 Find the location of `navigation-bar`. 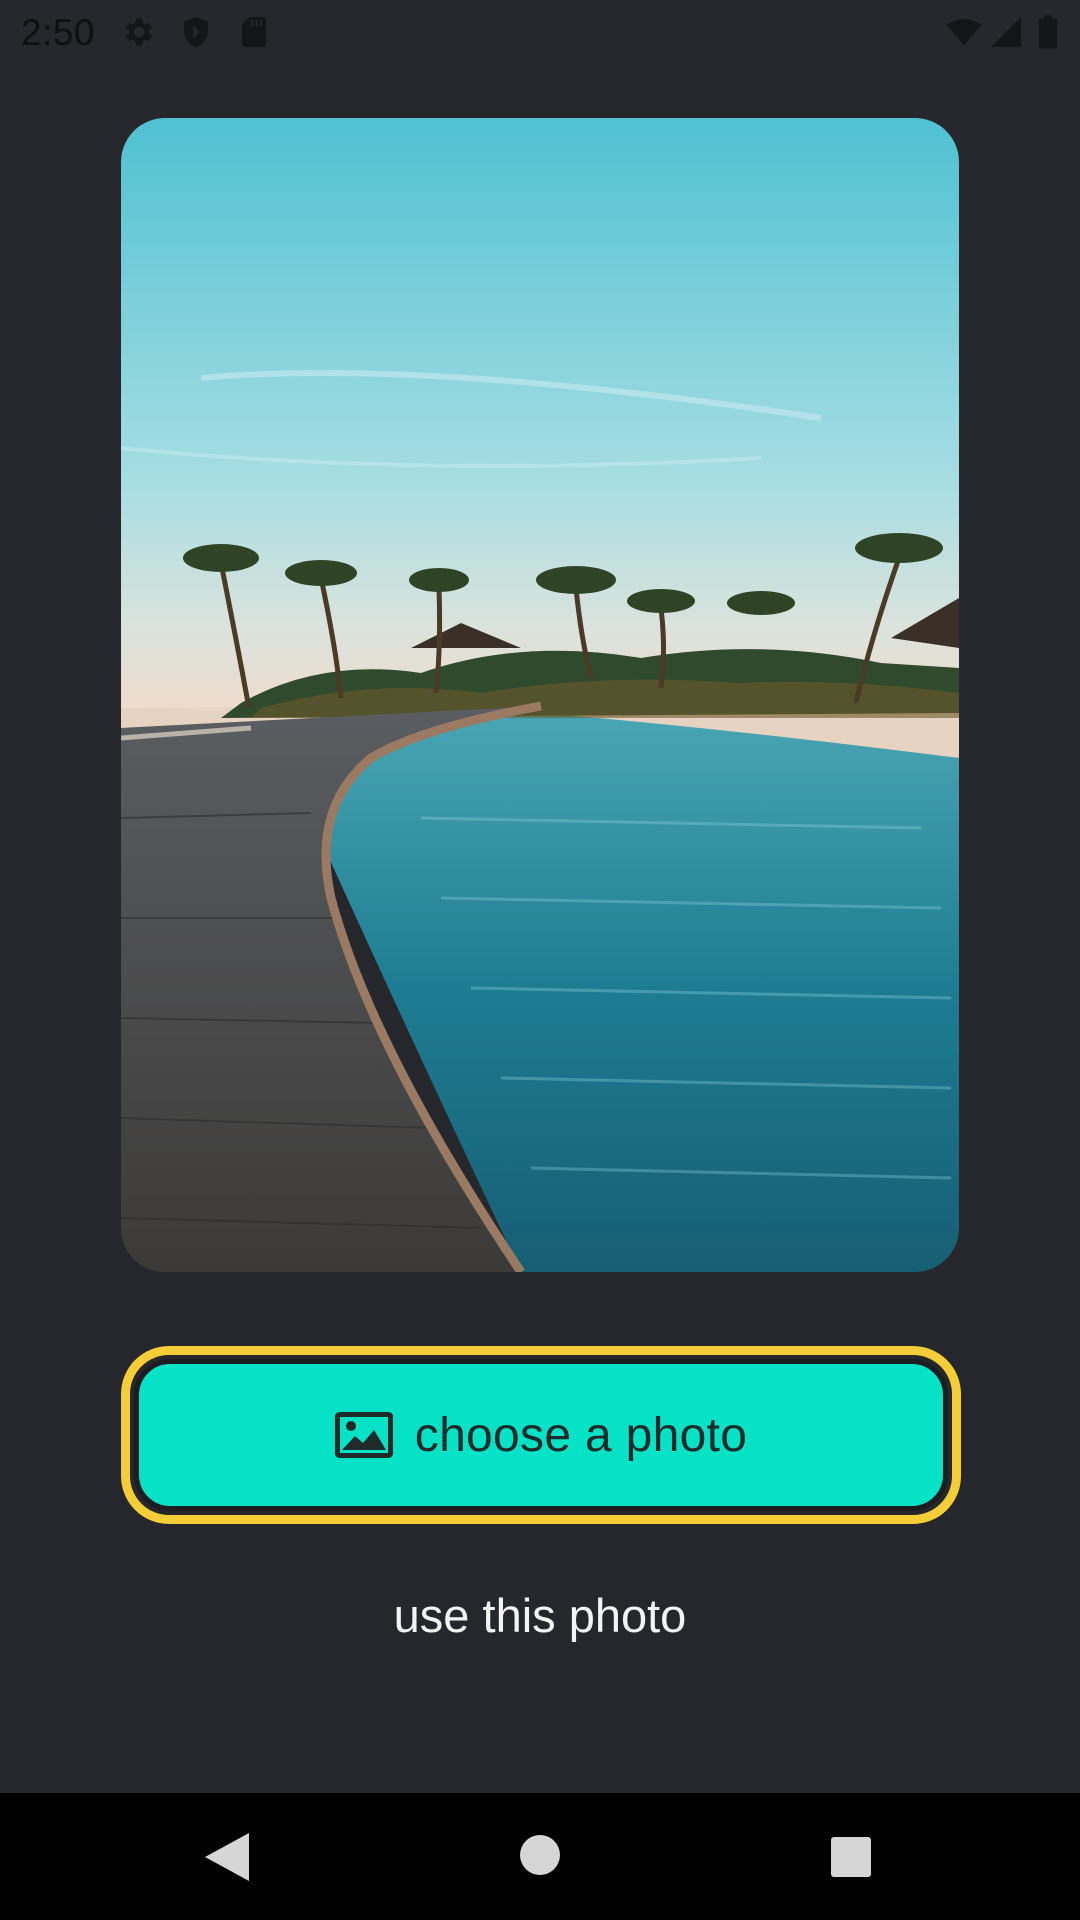

navigation-bar is located at coordinates (540, 1856).